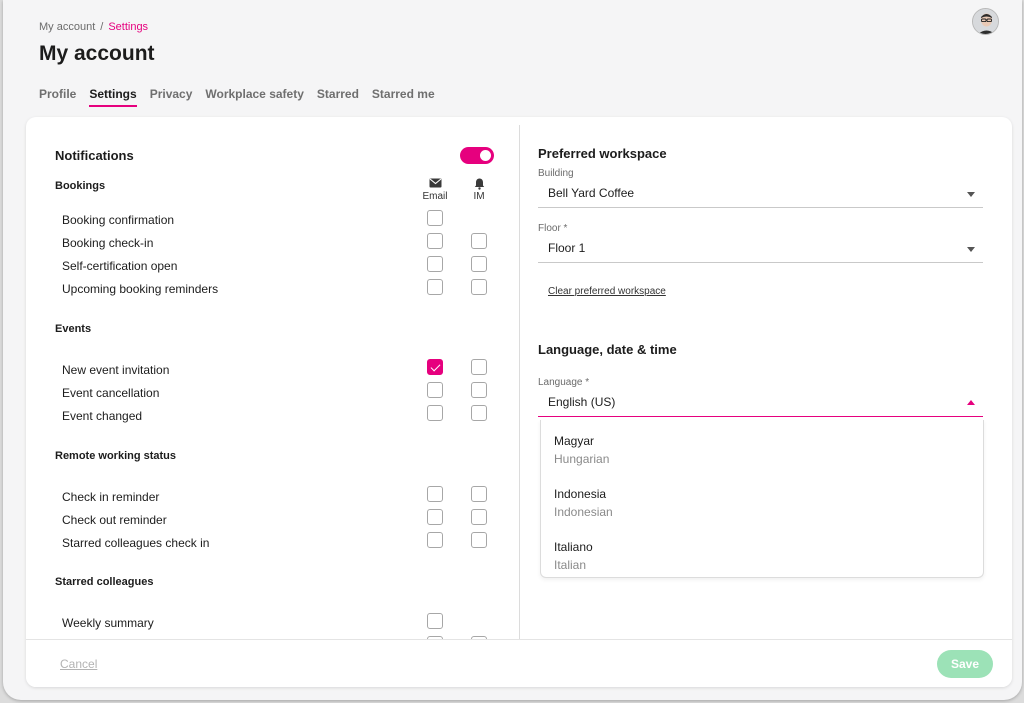 The width and height of the screenshot is (1024, 703). I want to click on card-footer: Cancel Save, so click(519, 663).